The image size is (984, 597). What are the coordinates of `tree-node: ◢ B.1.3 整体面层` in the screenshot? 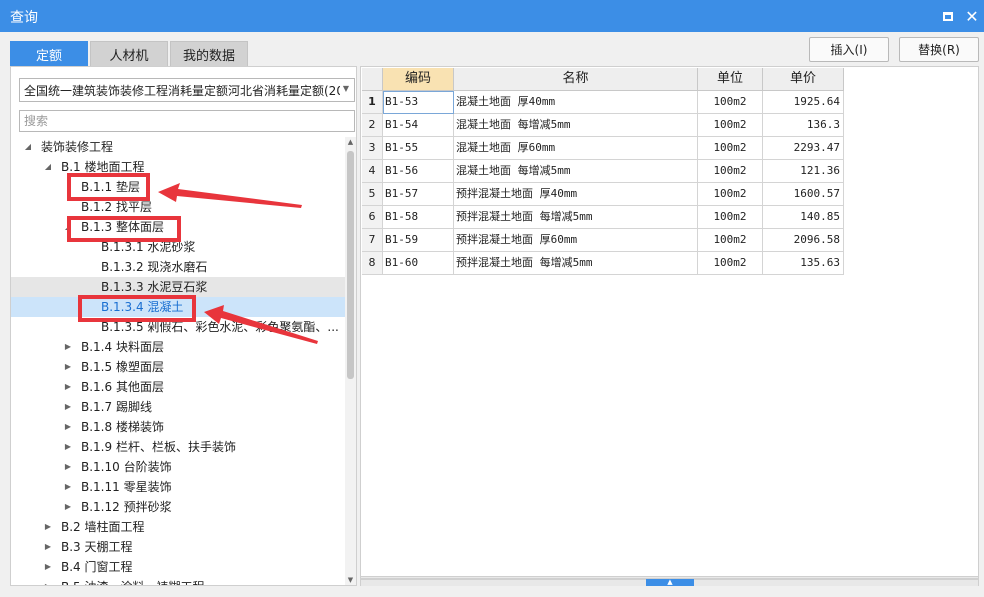 It's located at (178, 227).